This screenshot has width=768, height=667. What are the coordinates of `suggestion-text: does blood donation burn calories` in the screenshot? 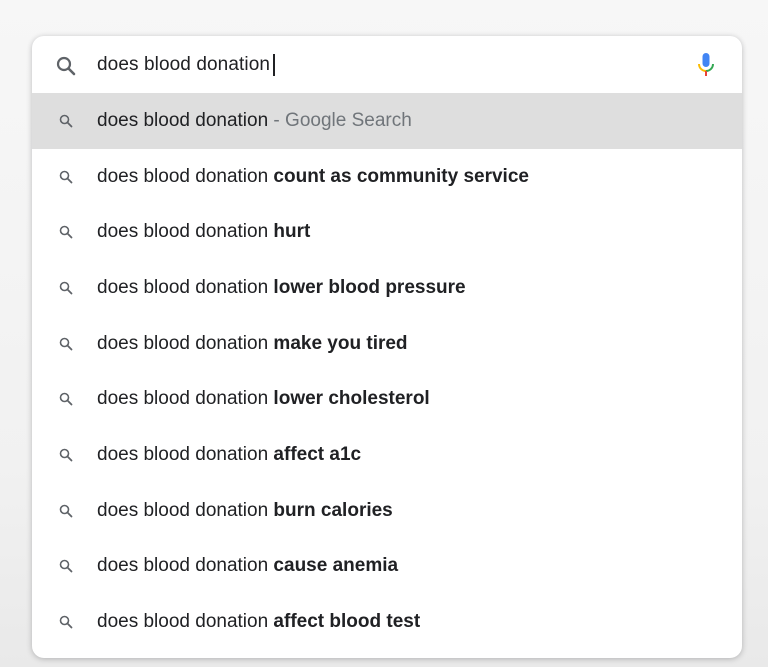 It's located at (245, 511).